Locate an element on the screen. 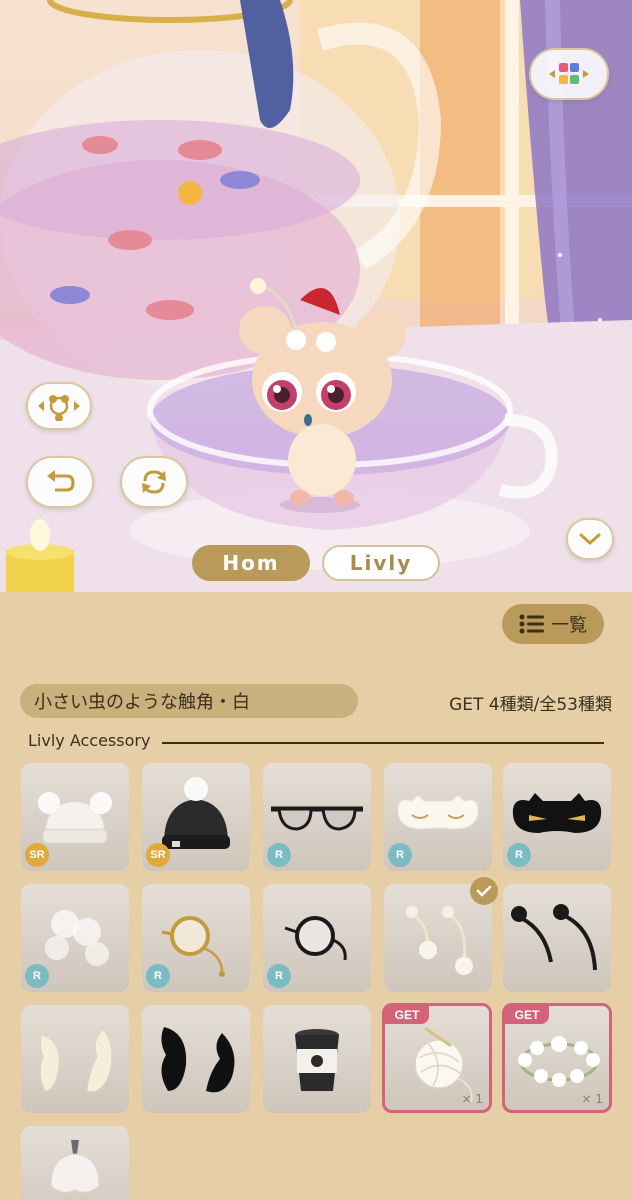 The width and height of the screenshot is (632, 1200). item-tile-yarn-ball: GET × 1 is located at coordinates (437, 1058).